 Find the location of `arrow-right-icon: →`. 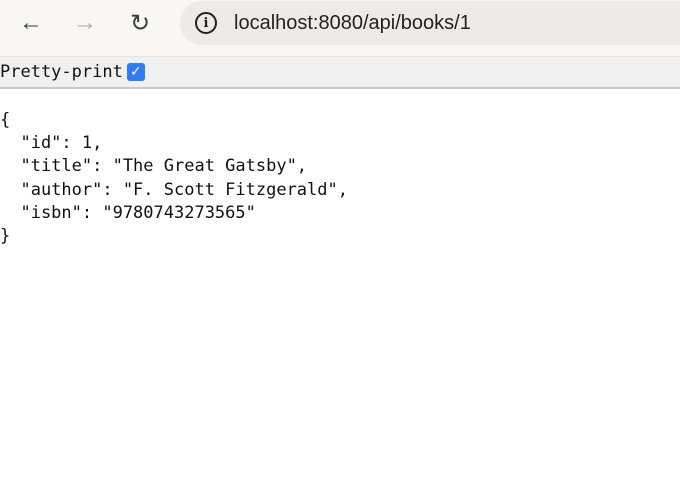

arrow-right-icon: → is located at coordinates (85, 22).